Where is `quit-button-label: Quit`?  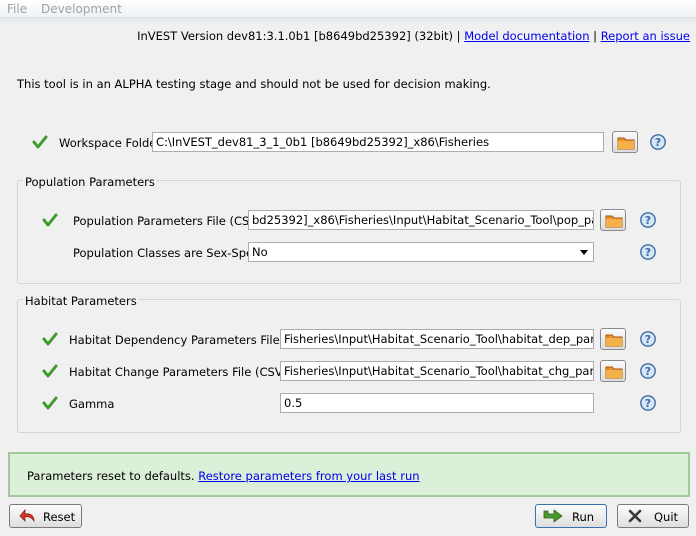
quit-button-label: Quit is located at coordinates (666, 517).